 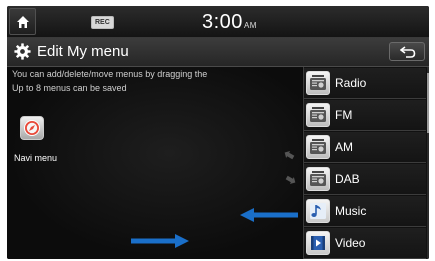 What do you see at coordinates (102, 22) in the screenshot?
I see `rec-badge: REC` at bounding box center [102, 22].